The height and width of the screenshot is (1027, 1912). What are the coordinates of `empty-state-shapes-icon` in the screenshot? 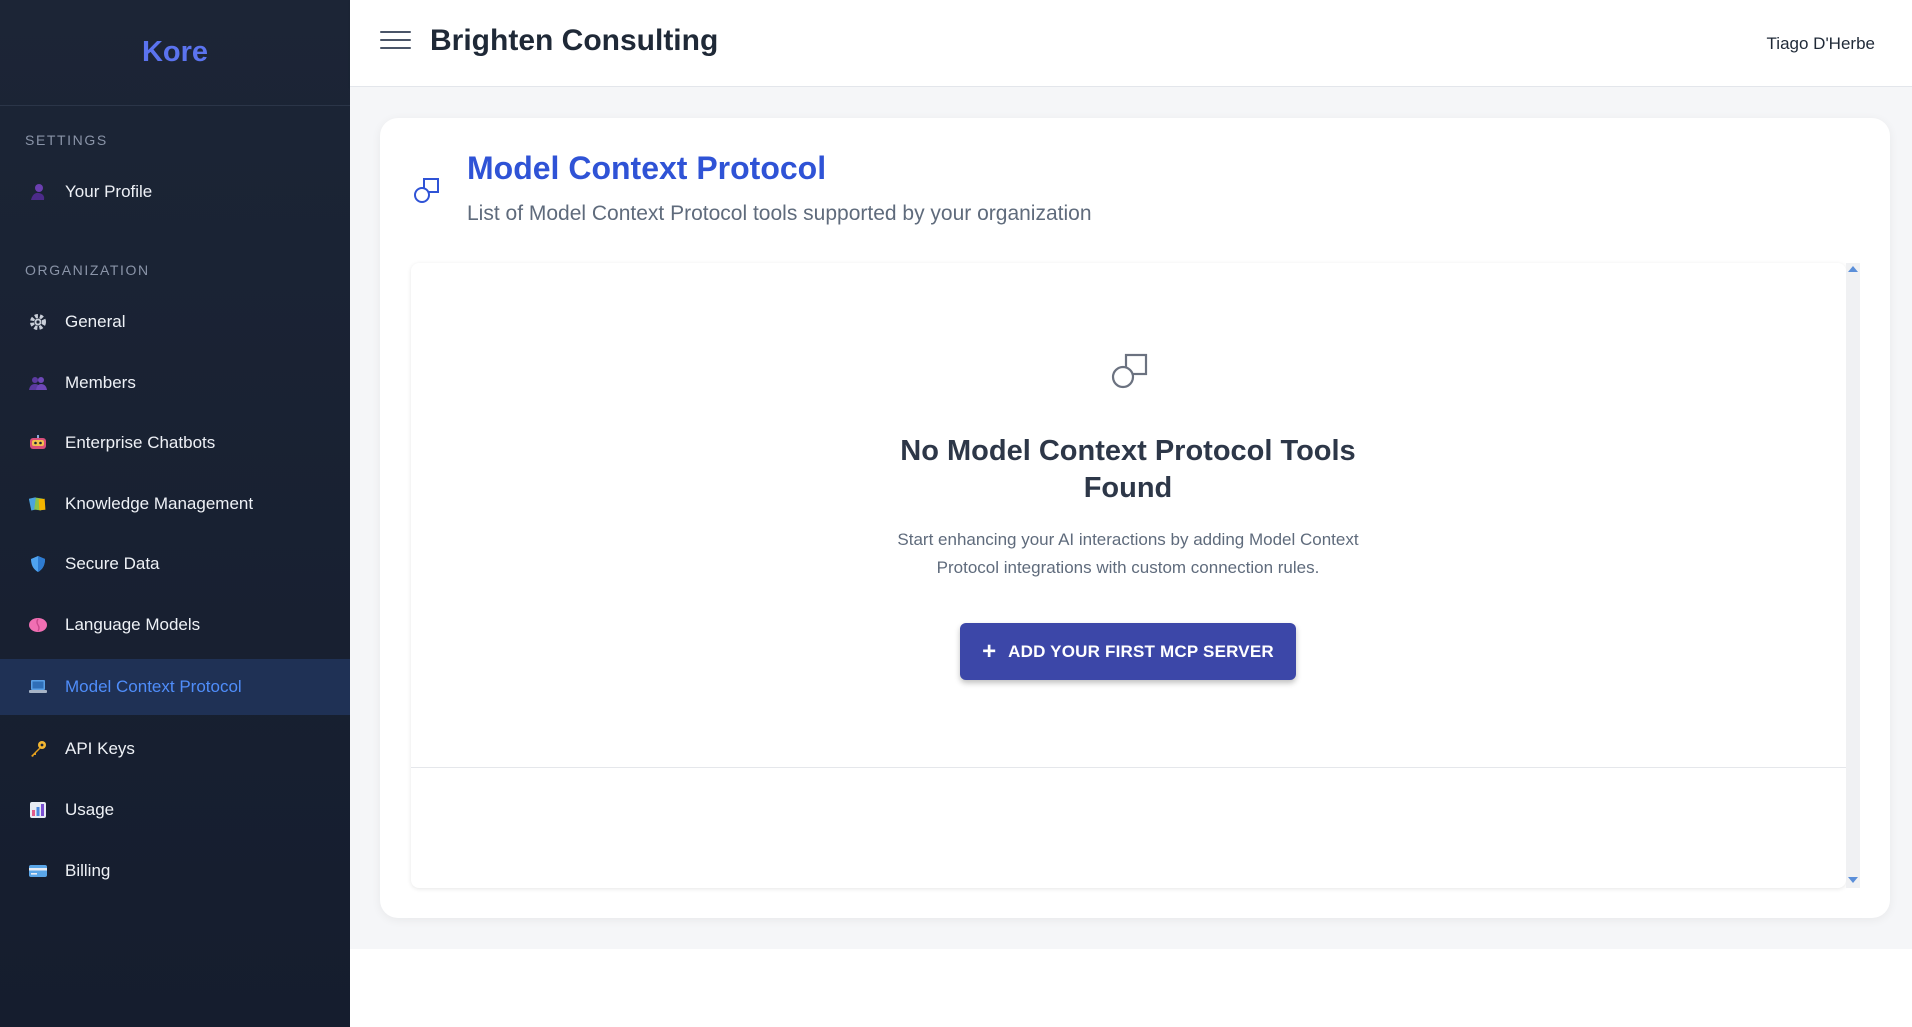 It's located at (1130, 374).